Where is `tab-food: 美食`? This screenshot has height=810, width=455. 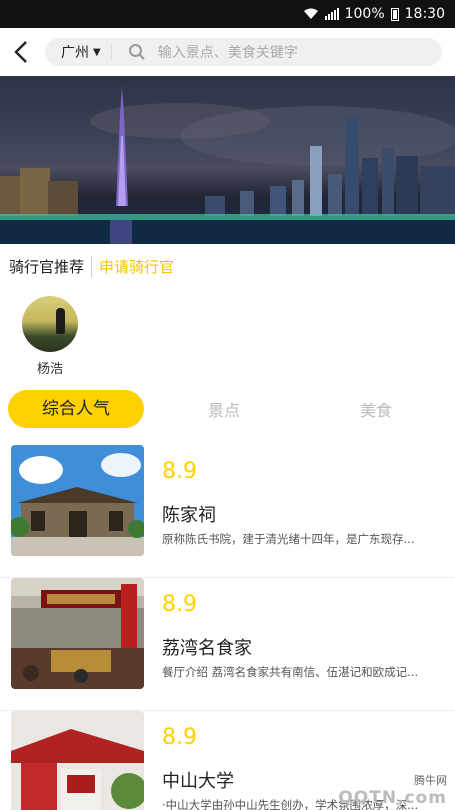 tab-food: 美食 is located at coordinates (376, 409).